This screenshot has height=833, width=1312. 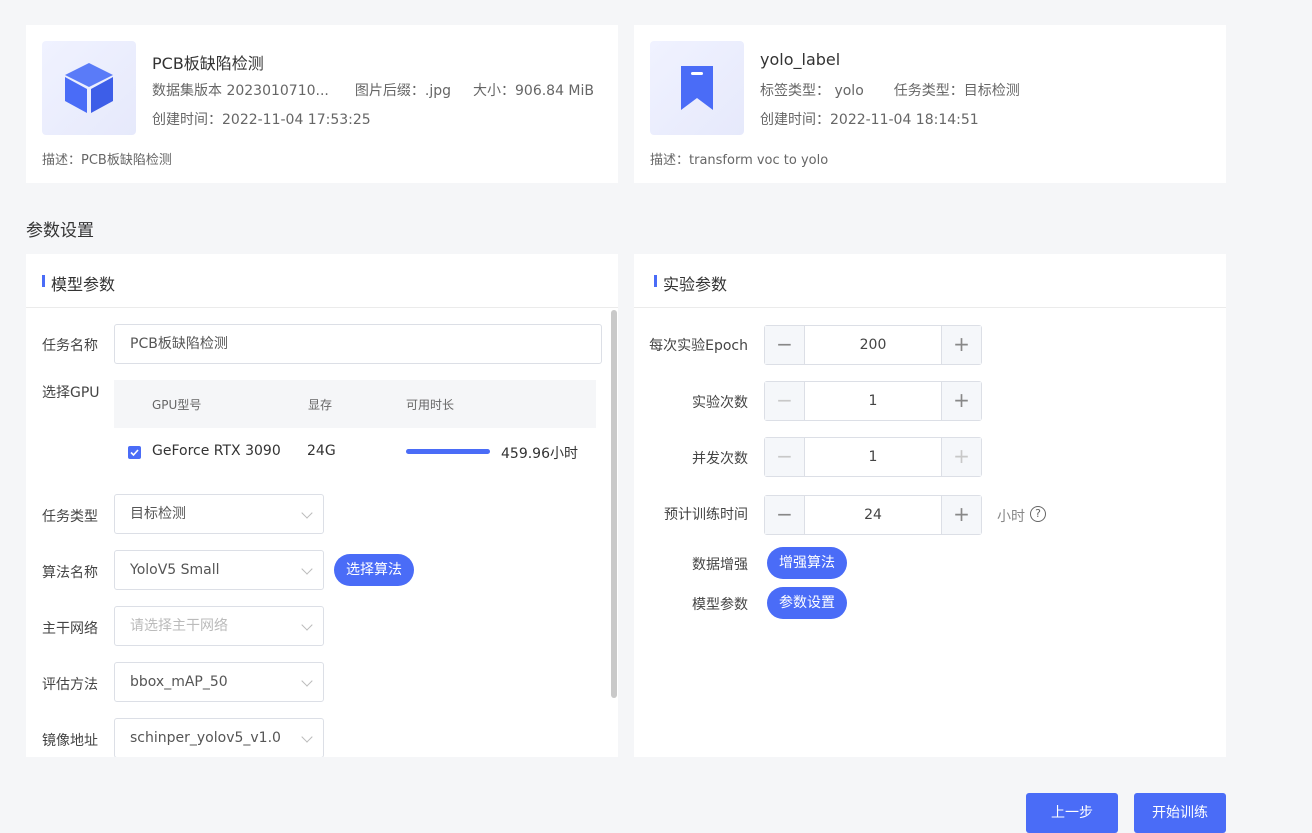 I want to click on dataset-title: PCB板缺陷检测, so click(x=208, y=63).